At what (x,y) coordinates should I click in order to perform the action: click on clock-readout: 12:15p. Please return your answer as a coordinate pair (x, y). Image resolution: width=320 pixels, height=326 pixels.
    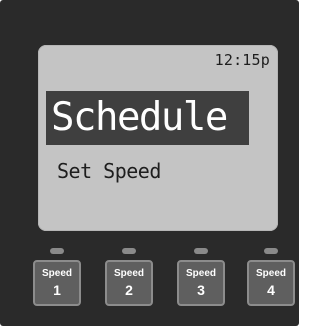
    Looking at the image, I should click on (242, 60).